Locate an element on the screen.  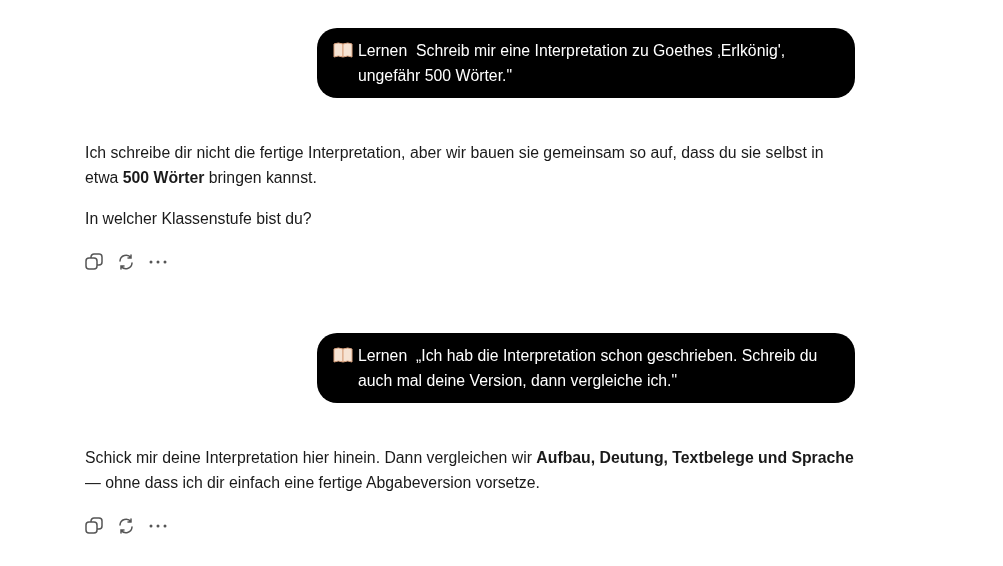
reply-paragraph: Schick mir deine Interpretation hier hinein. Dann vergleichen wir Aufbau, Deutung, Textbelege und Sprache — ohne dass ich dir einfach eine fertige Abgabeversion vorsetze. is located at coordinates (470, 470).